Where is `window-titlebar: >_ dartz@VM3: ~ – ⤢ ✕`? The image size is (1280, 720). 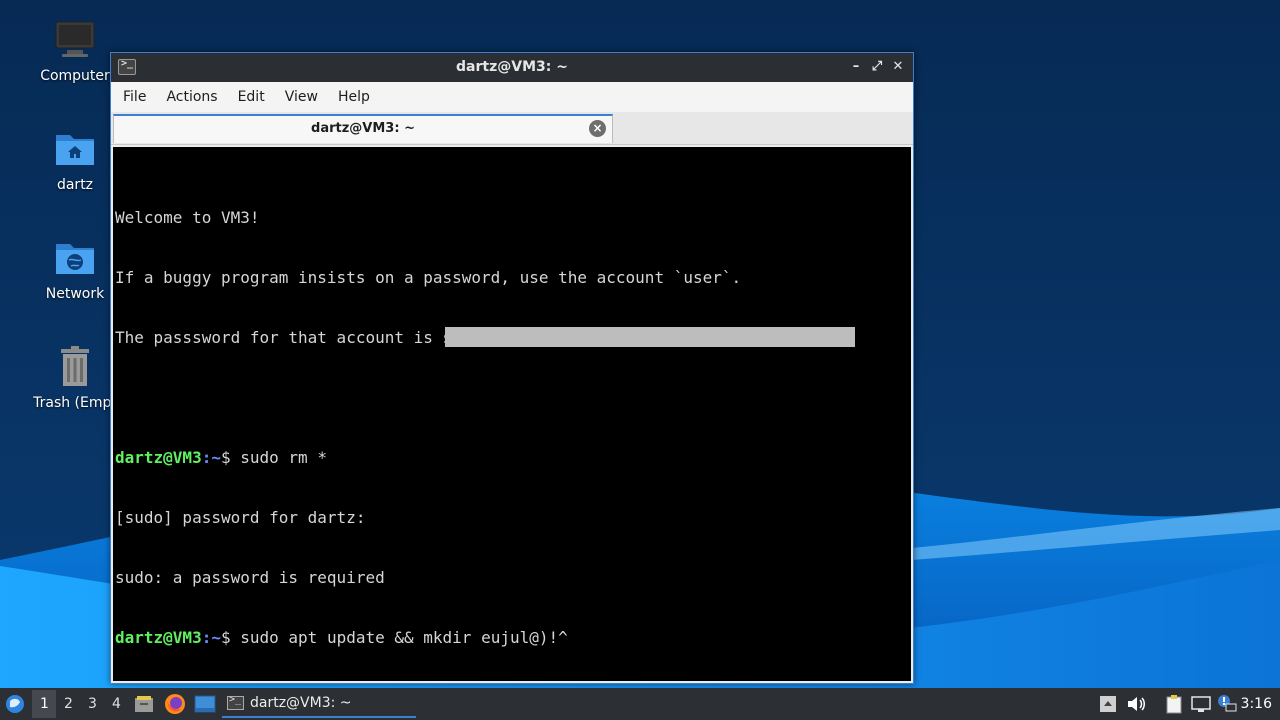 window-titlebar: >_ dartz@VM3: ~ – ⤢ ✕ is located at coordinates (512, 67).